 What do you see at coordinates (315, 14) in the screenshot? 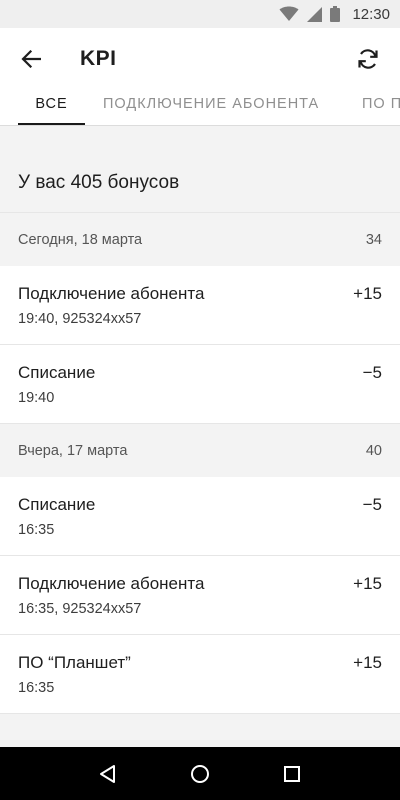
I see `signal-icon` at bounding box center [315, 14].